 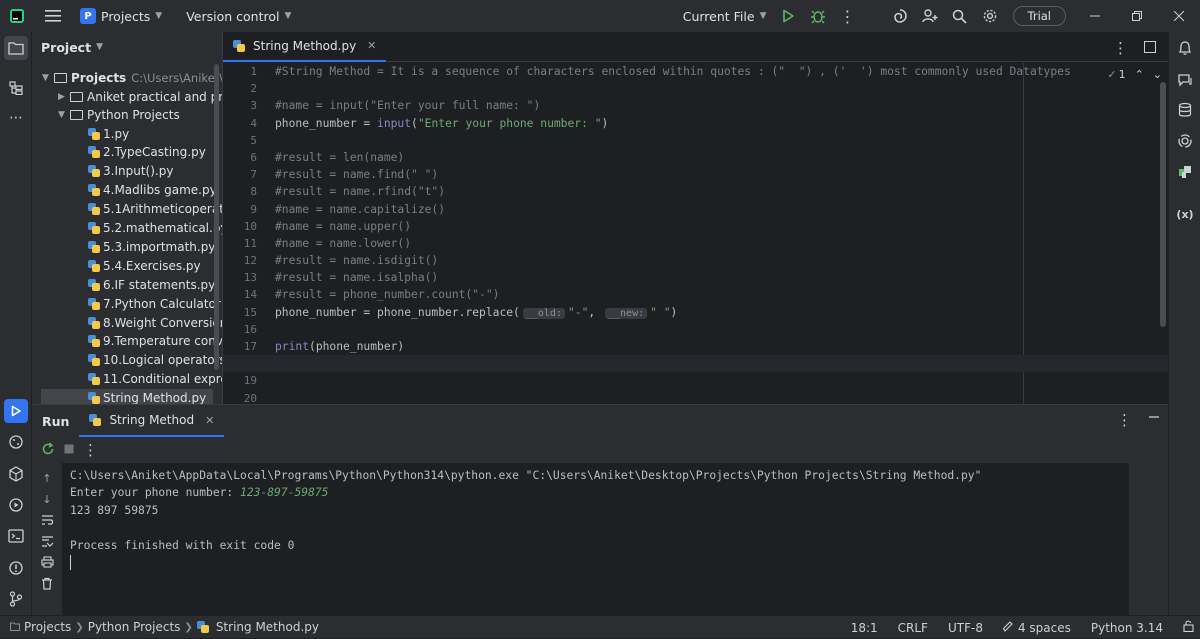 I want to click on split-editor-icon, so click(x=1150, y=48).